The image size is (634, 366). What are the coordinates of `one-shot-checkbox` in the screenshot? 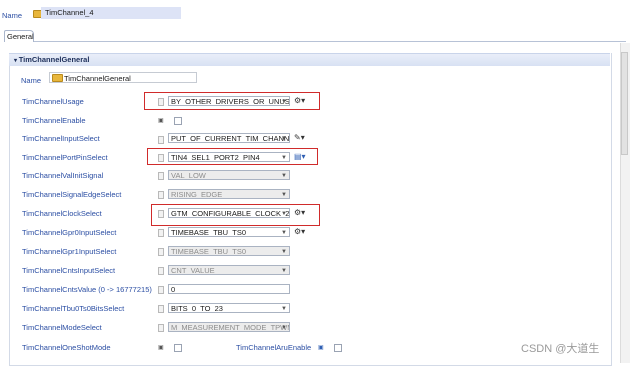 It's located at (178, 348).